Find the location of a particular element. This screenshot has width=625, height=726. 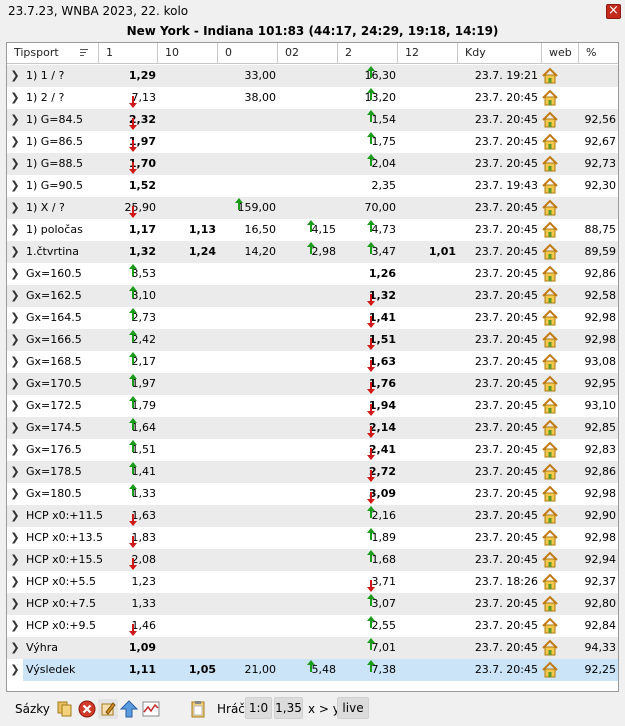

table-row: ❯ Gx=176.5 1,51 2,41 23.7. 20:45 92,83 is located at coordinates (312, 450).